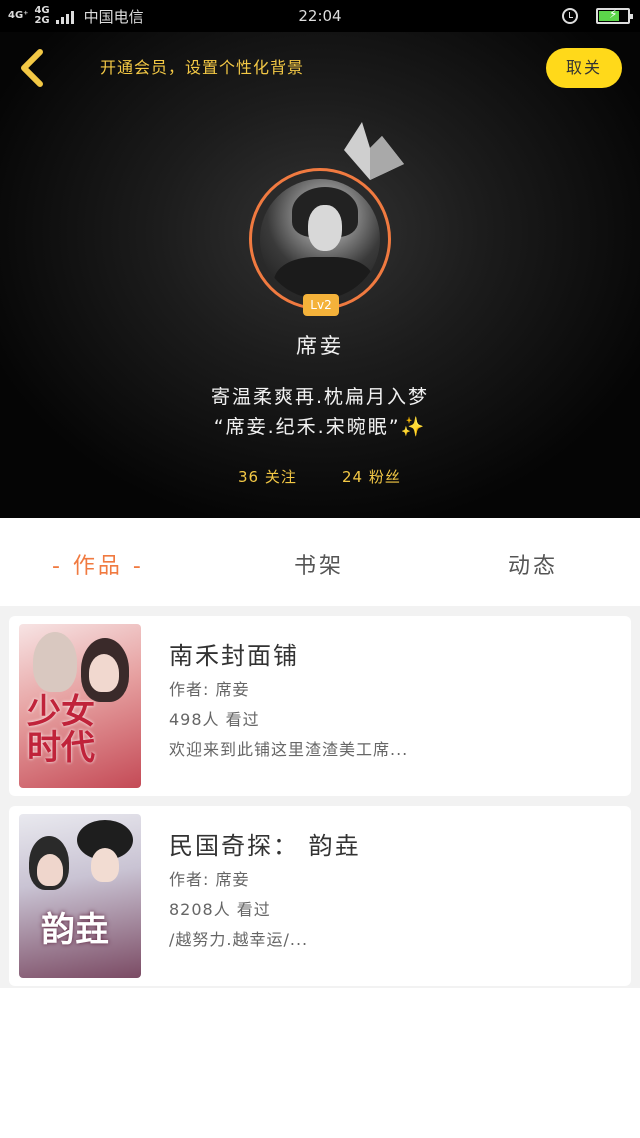  What do you see at coordinates (202, 66) in the screenshot?
I see `vip-background-promo: 开通会员，设置个性化背景` at bounding box center [202, 66].